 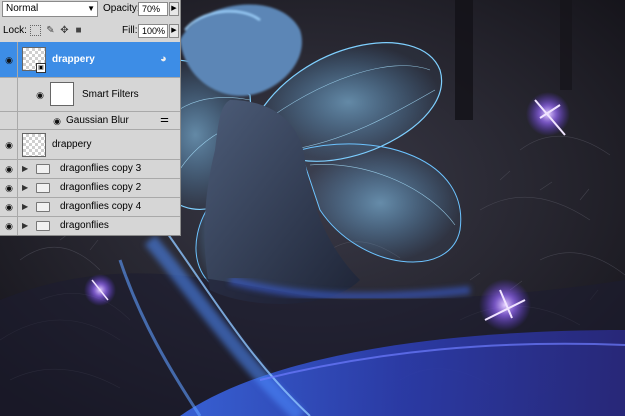 What do you see at coordinates (97, 120) in the screenshot?
I see `layer-name: Gaussian Blur` at bounding box center [97, 120].